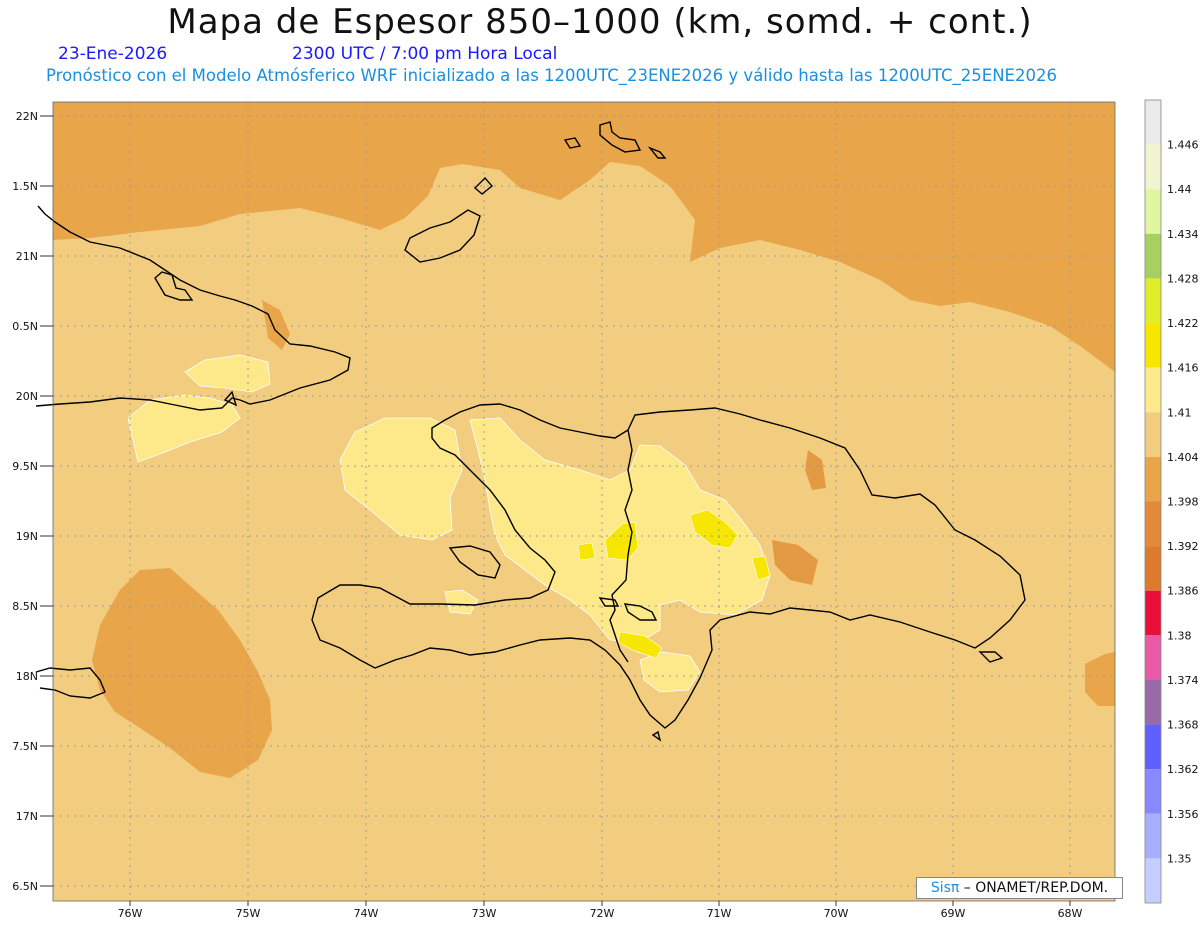 This screenshot has width=1200, height=927. What do you see at coordinates (1183, 769) in the screenshot?
I see `colorbar-label: 1.362` at bounding box center [1183, 769].